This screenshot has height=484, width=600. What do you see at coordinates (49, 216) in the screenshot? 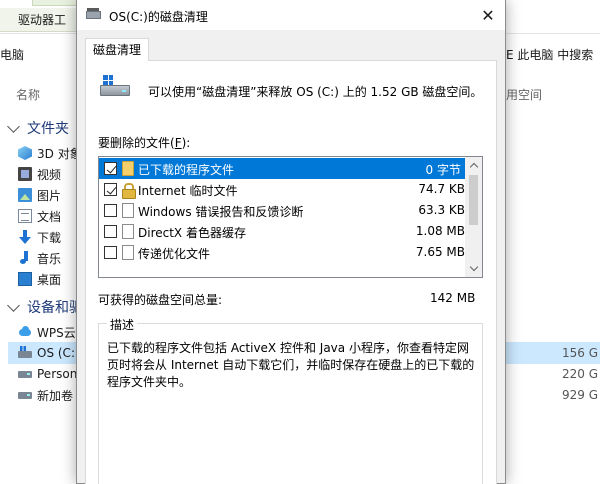
I see `nav-item-label: 文档` at bounding box center [49, 216].